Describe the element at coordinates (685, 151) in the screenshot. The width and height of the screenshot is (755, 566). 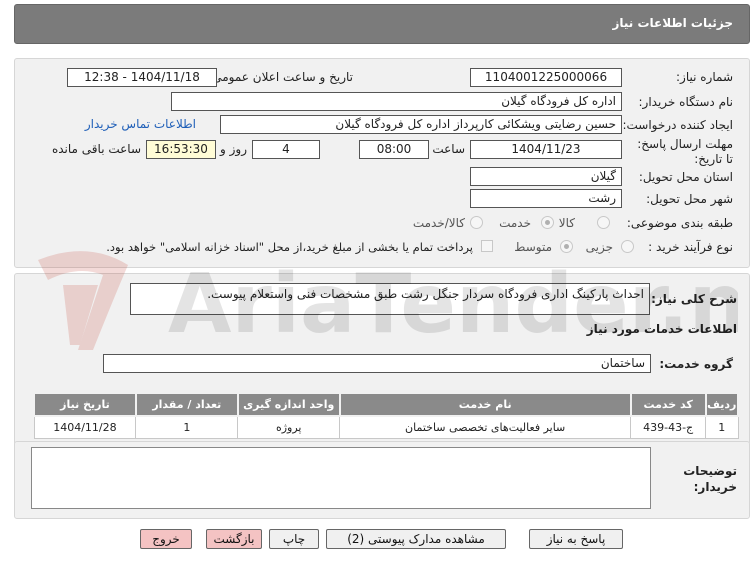
I see `deadline-label: مهلت ارسال پاسخ: تا تاریخ:` at that location.